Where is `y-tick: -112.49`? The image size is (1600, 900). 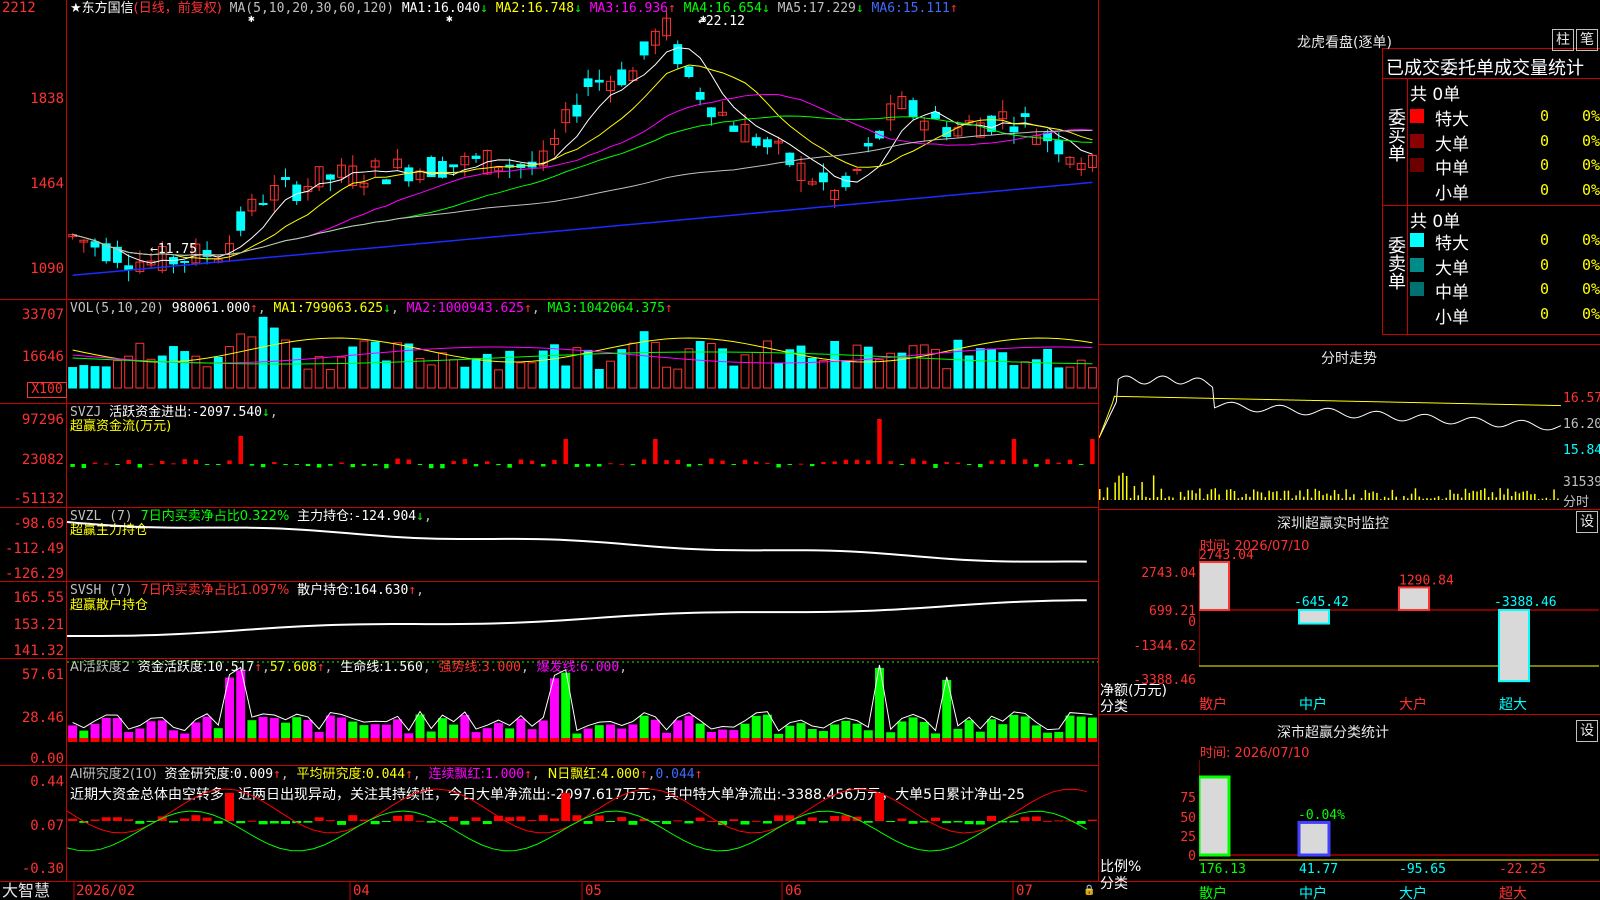 y-tick: -112.49 is located at coordinates (34, 549).